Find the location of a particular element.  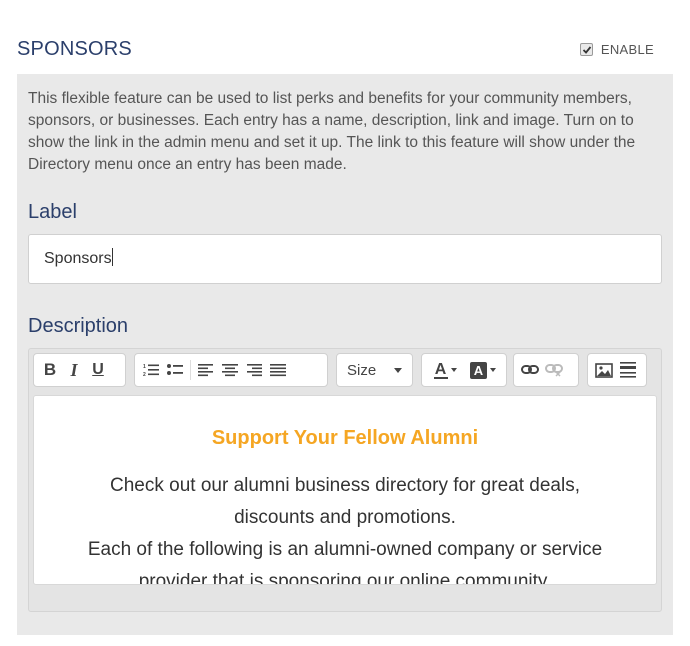

link-button is located at coordinates (530, 370).